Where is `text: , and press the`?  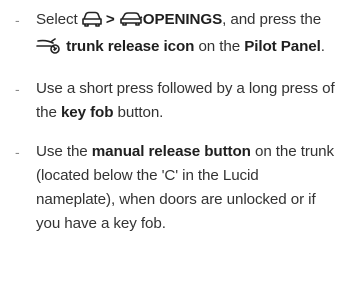
text: , and press the is located at coordinates (272, 19).